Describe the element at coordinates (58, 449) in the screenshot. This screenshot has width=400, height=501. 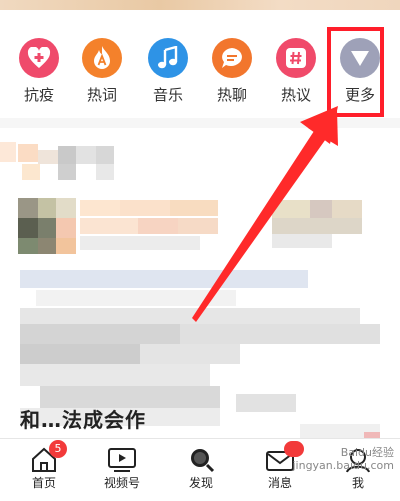
I see `unread-badge: 5` at that location.